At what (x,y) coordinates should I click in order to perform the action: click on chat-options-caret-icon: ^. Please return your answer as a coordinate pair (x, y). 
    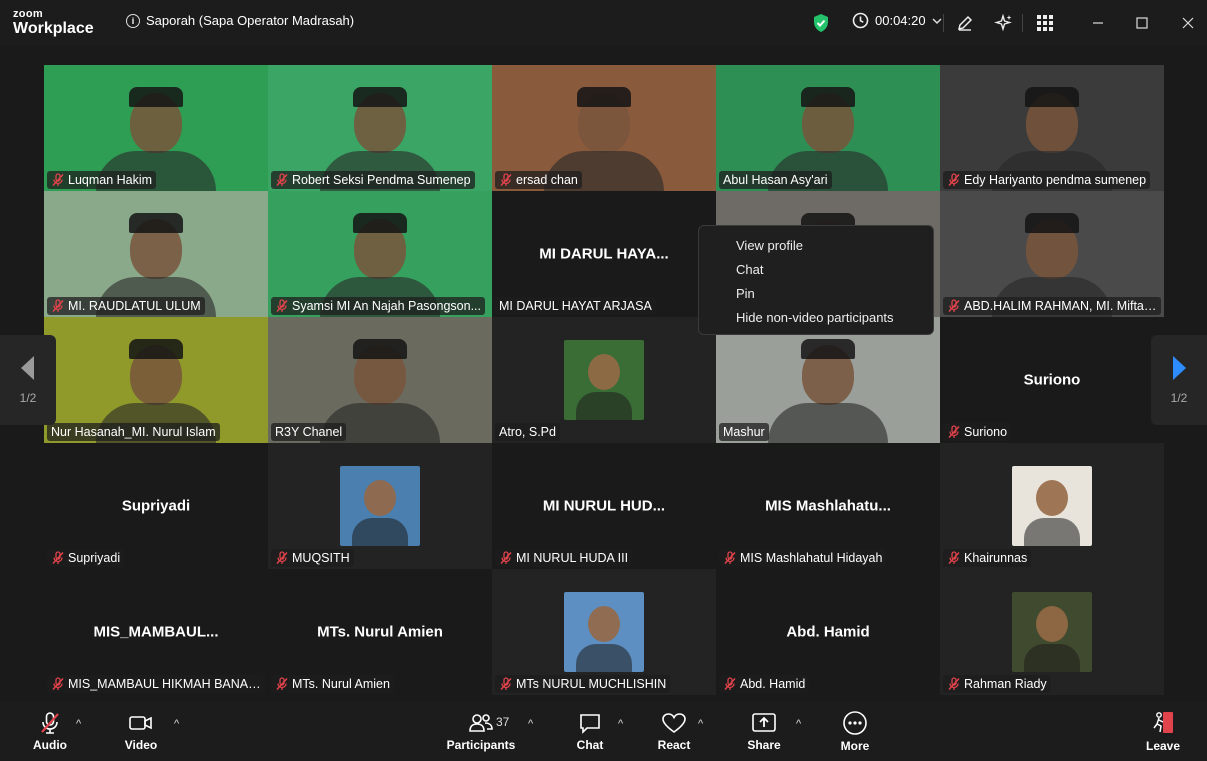
    Looking at the image, I should click on (620, 724).